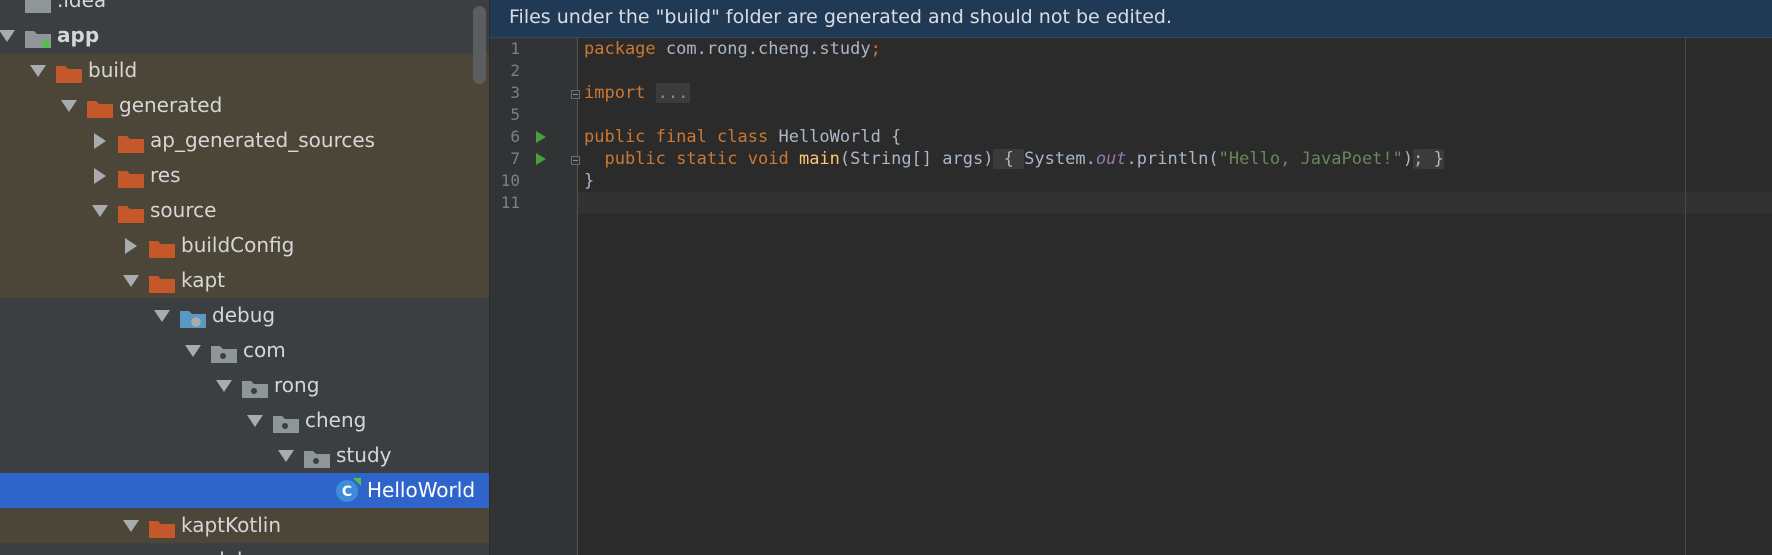 This screenshot has width=1772, height=555. Describe the element at coordinates (244, 455) in the screenshot. I see `tree-item-study: study` at that location.